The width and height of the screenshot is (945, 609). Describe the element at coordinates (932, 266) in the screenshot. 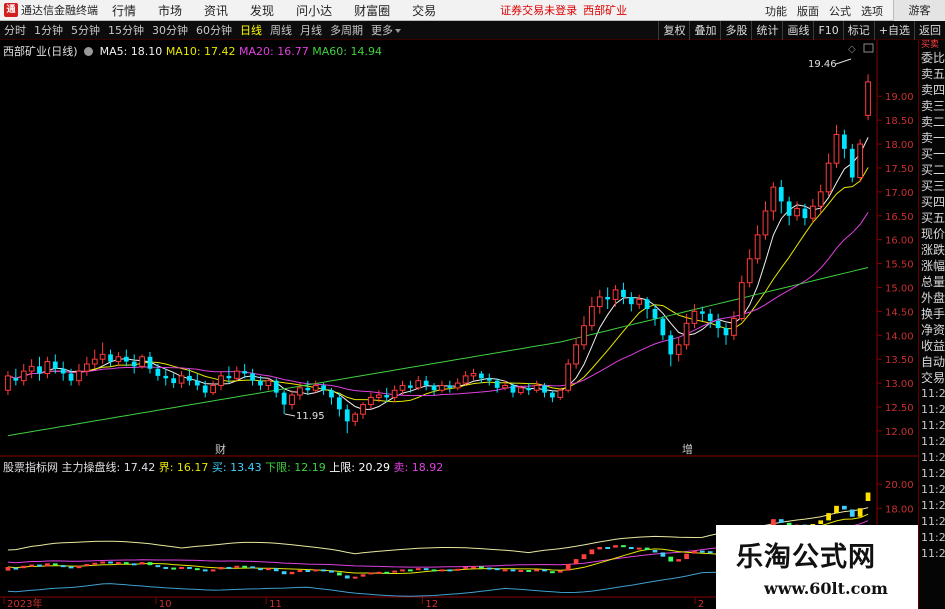

I see `side-panel-item: 涨幅` at that location.